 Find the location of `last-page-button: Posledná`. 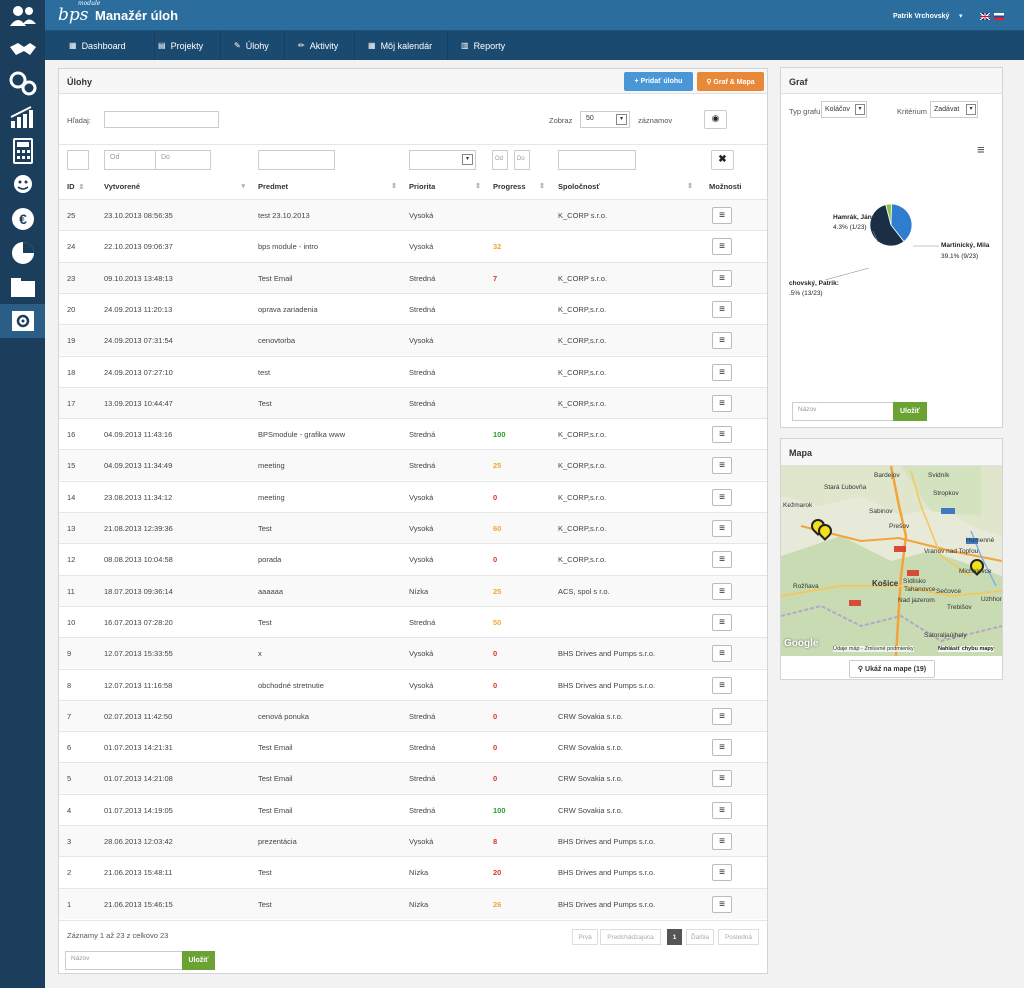

last-page-button: Posledná is located at coordinates (738, 937).